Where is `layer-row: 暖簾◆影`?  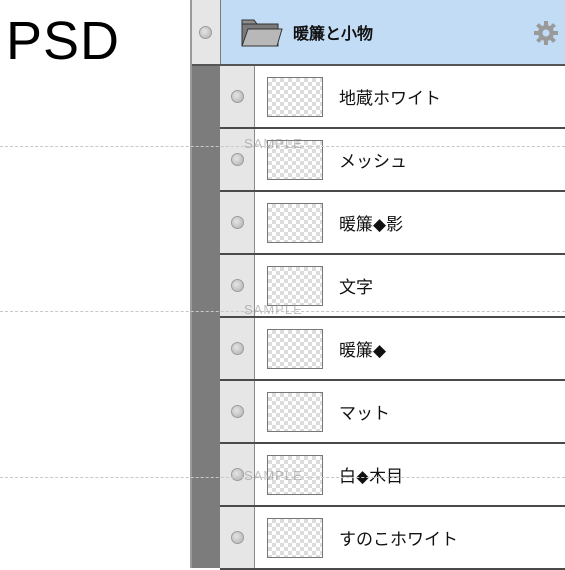 layer-row: 暖簾◆影 is located at coordinates (392, 223).